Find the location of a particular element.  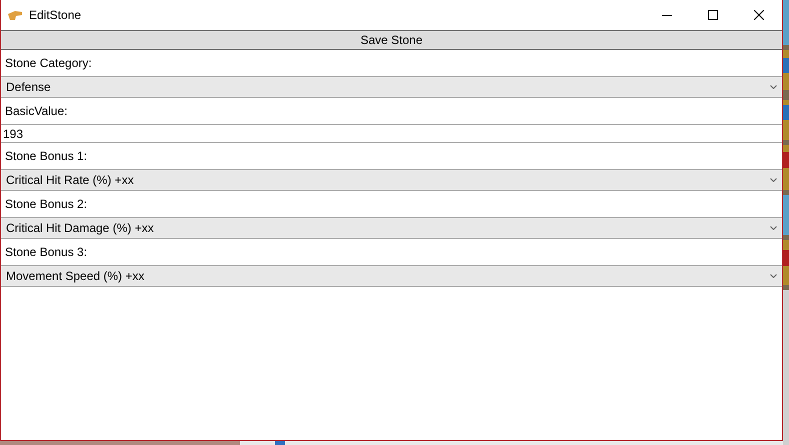

close-icon is located at coordinates (759, 15).